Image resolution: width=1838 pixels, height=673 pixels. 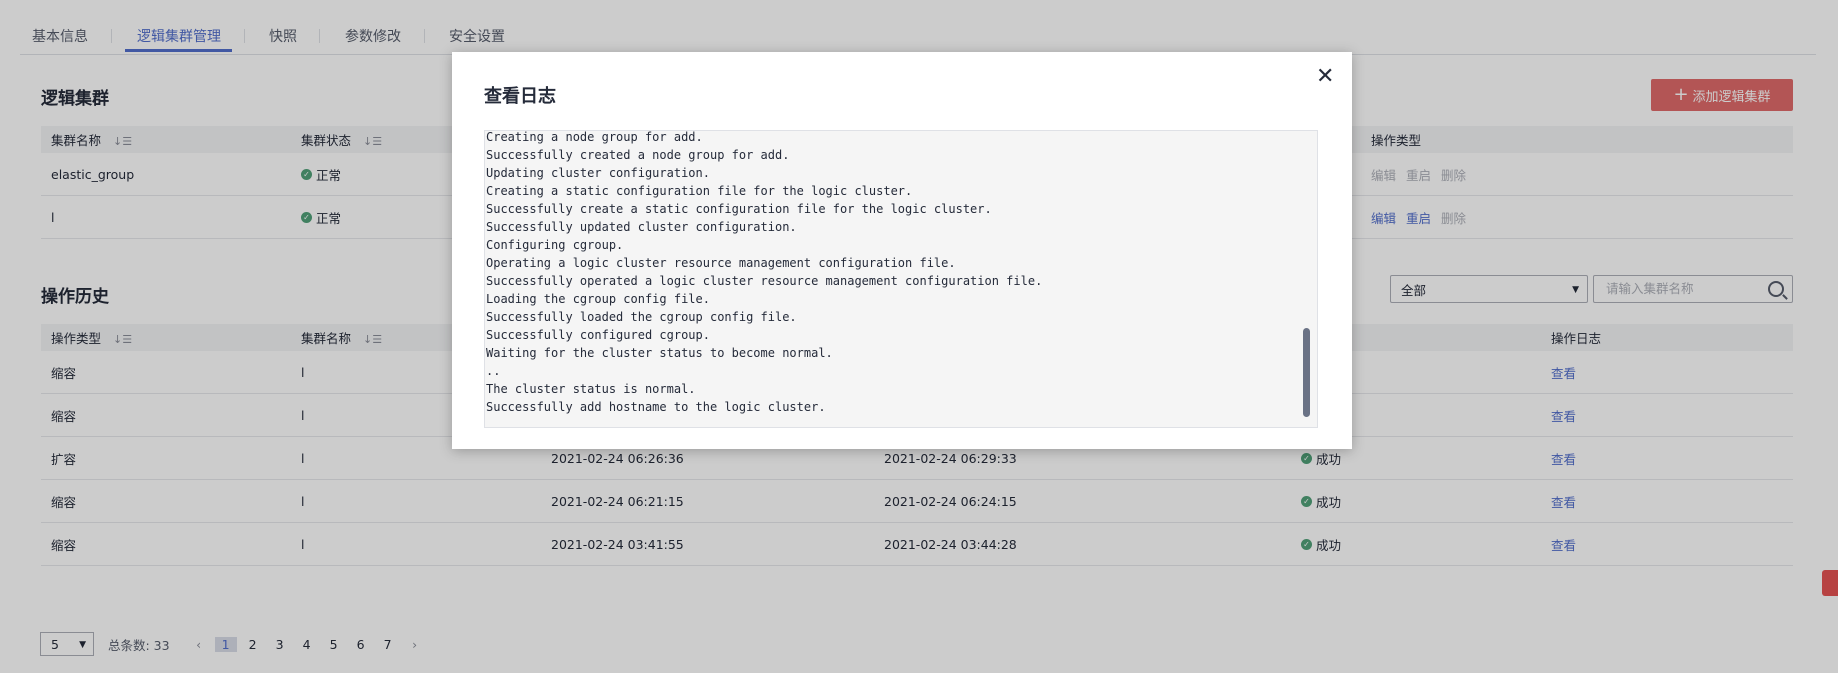 I want to click on log-line: Updating cluster configuration., so click(x=598, y=173).